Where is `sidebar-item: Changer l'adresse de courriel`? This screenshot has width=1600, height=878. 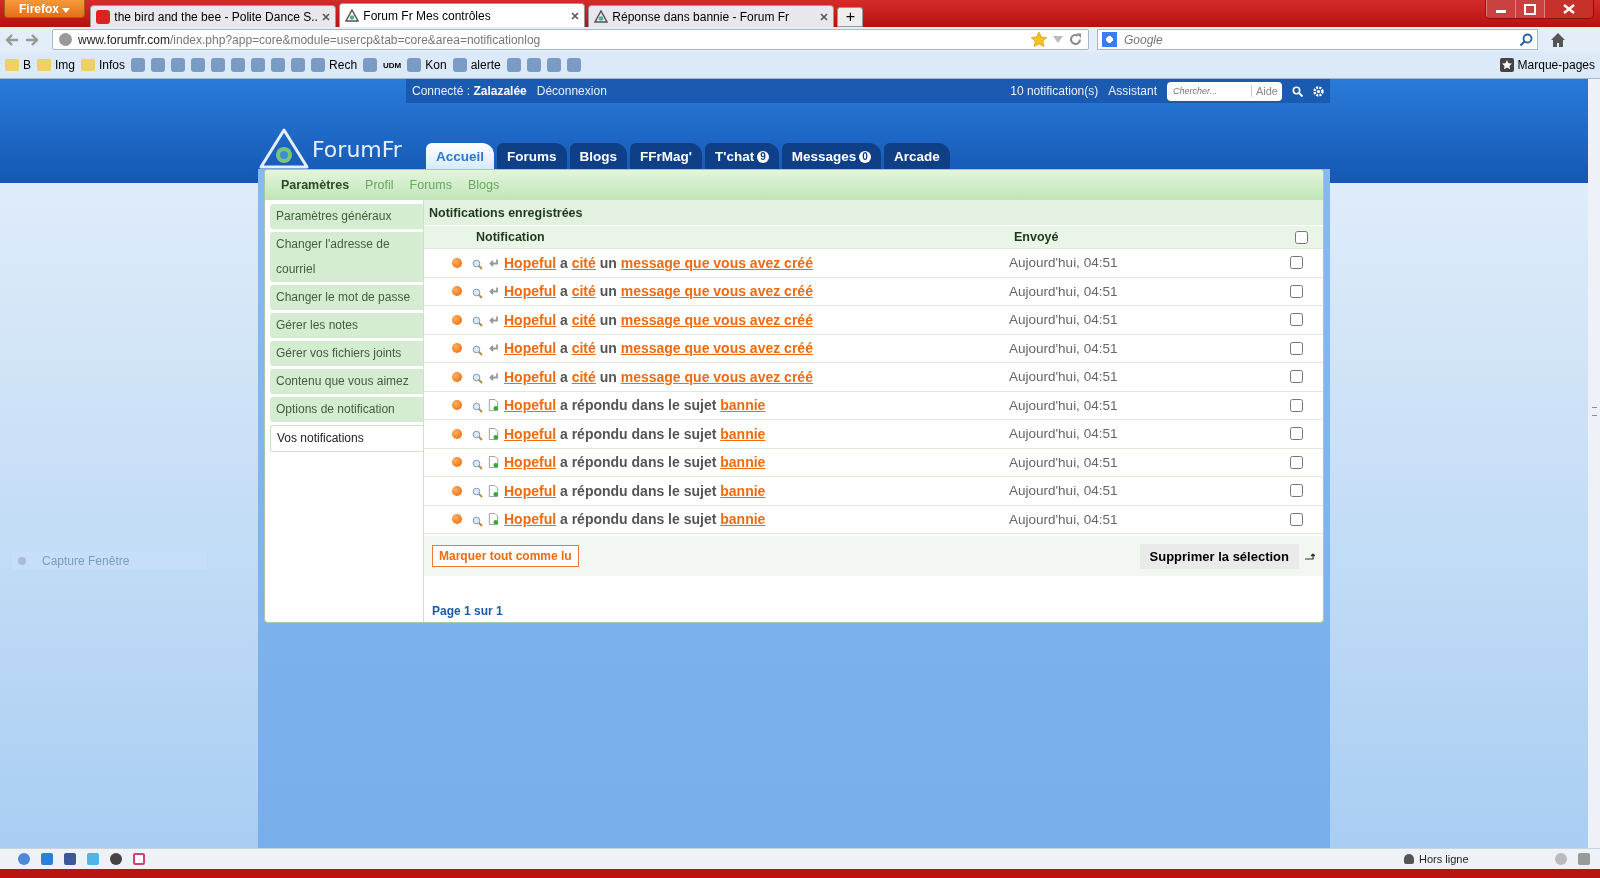
sidebar-item: Changer l'adresse de courriel is located at coordinates (346, 257).